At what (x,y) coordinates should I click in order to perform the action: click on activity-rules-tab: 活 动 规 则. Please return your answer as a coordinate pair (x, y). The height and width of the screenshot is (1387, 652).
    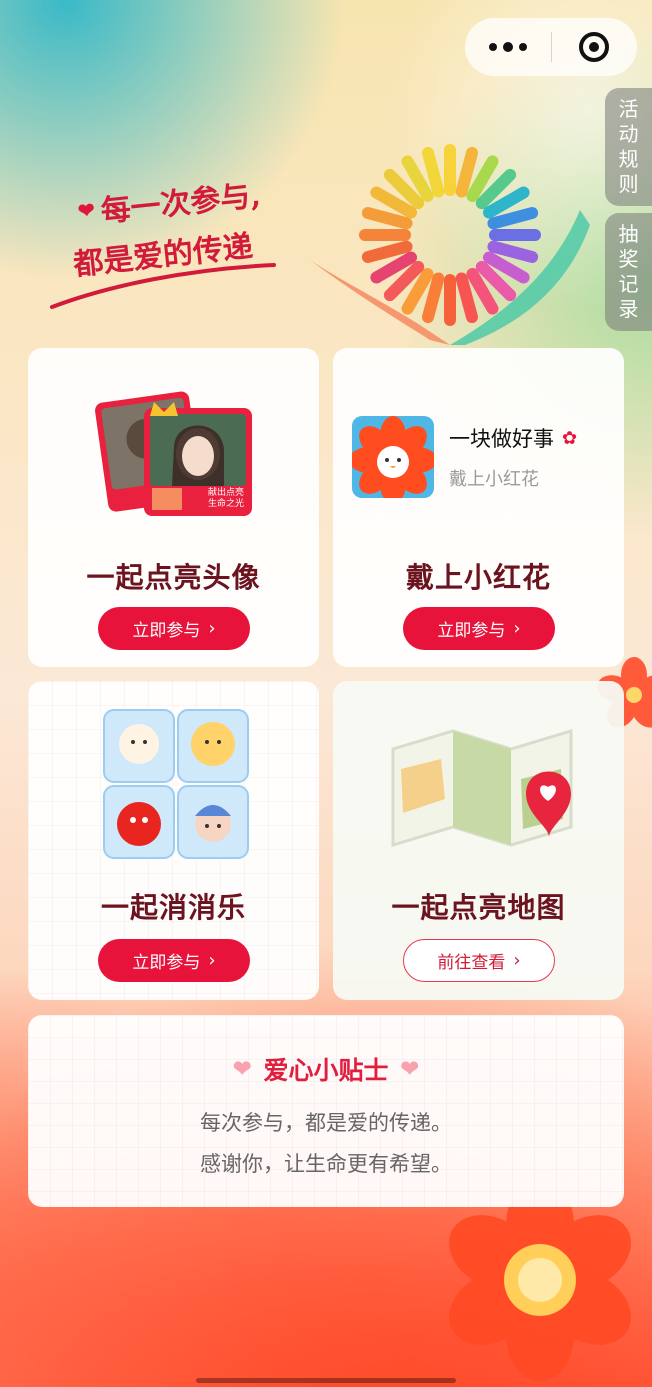
    Looking at the image, I should click on (628, 147).